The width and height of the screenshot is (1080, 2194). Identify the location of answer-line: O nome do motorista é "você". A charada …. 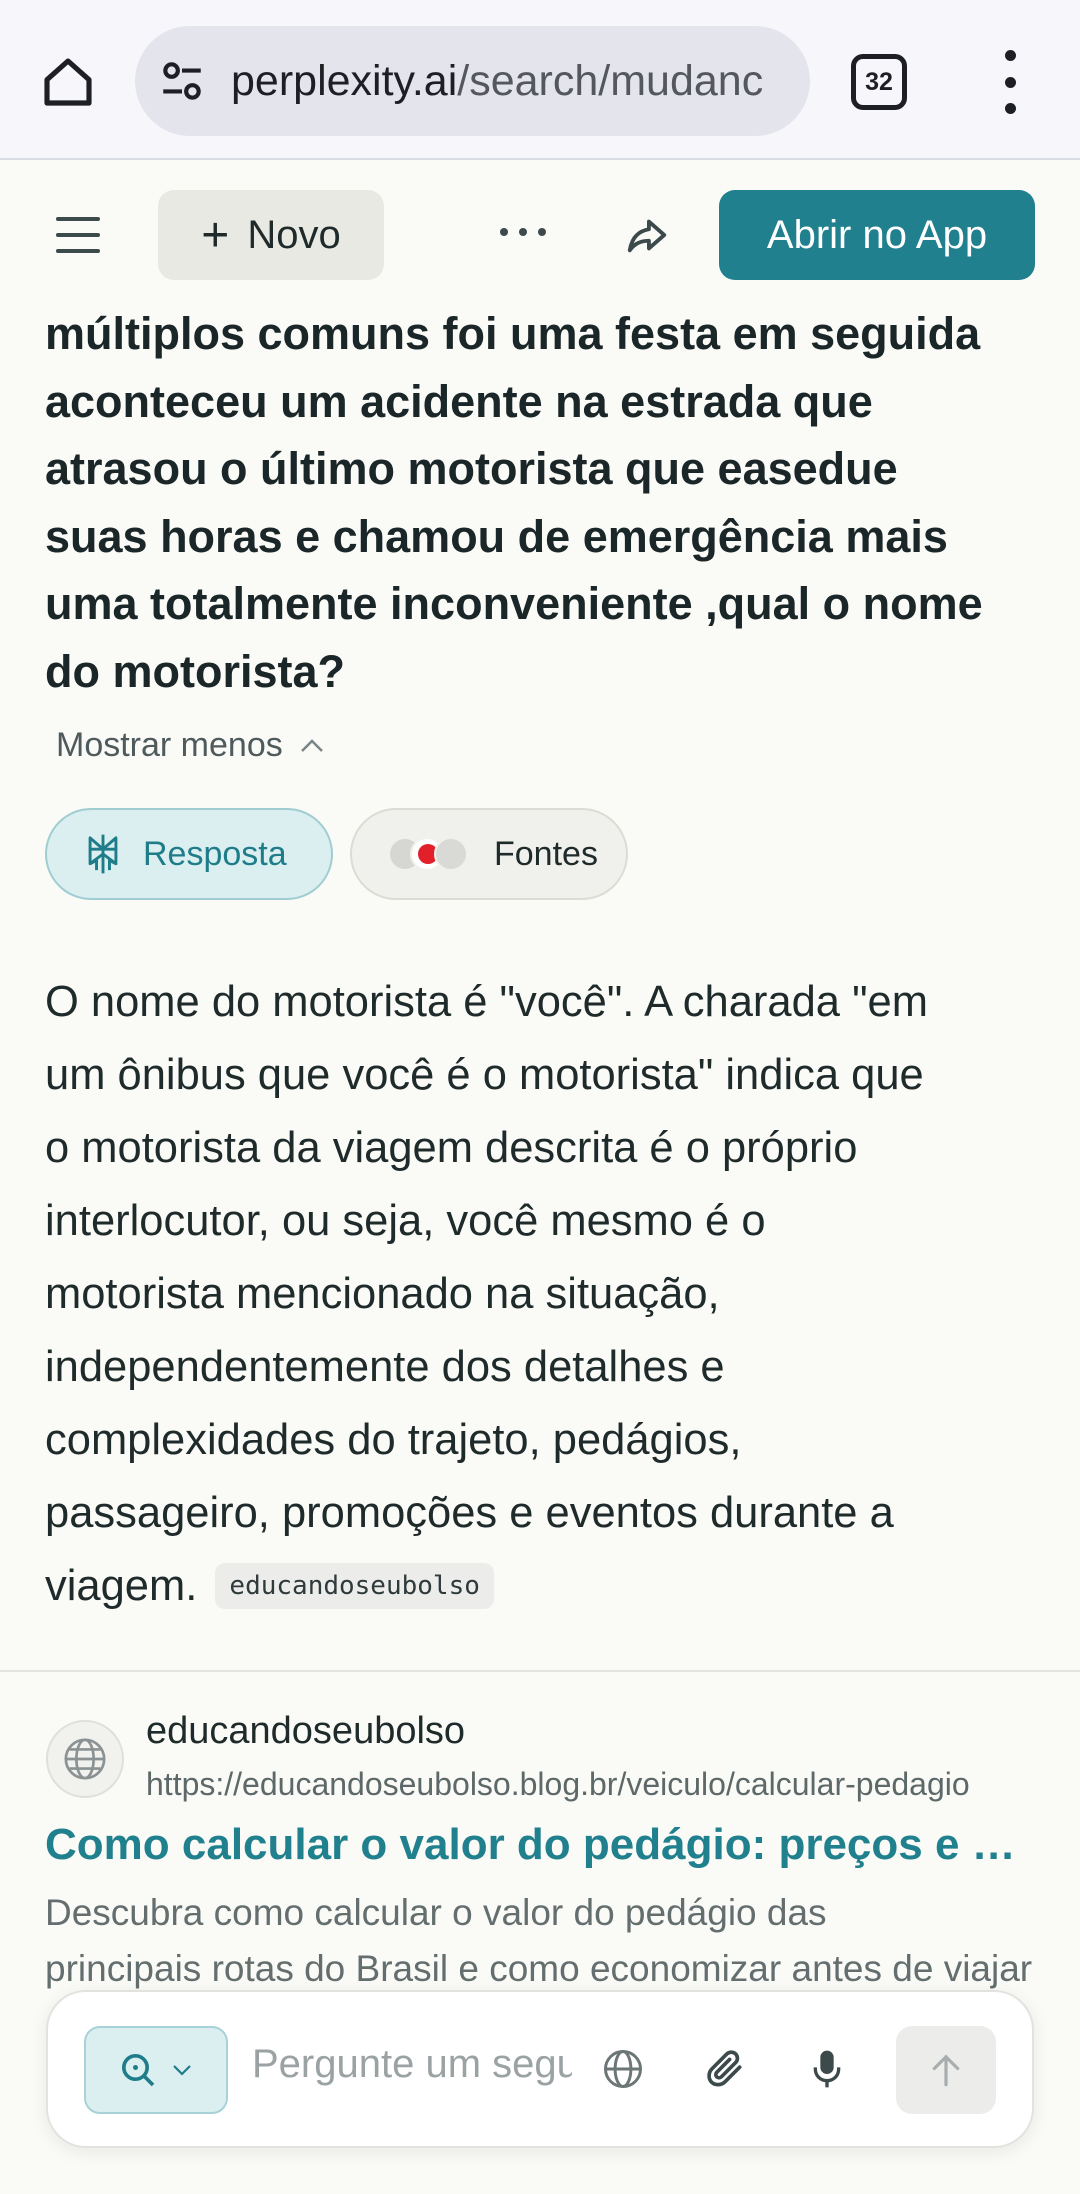
(486, 1002).